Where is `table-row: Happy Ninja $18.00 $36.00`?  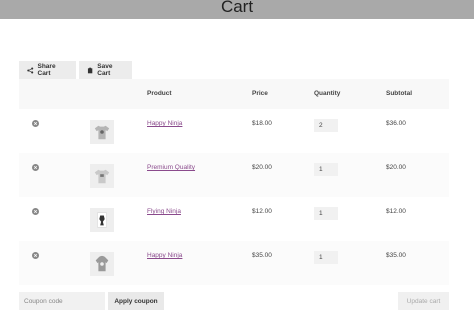 table-row: Happy Ninja $18.00 $36.00 is located at coordinates (234, 131).